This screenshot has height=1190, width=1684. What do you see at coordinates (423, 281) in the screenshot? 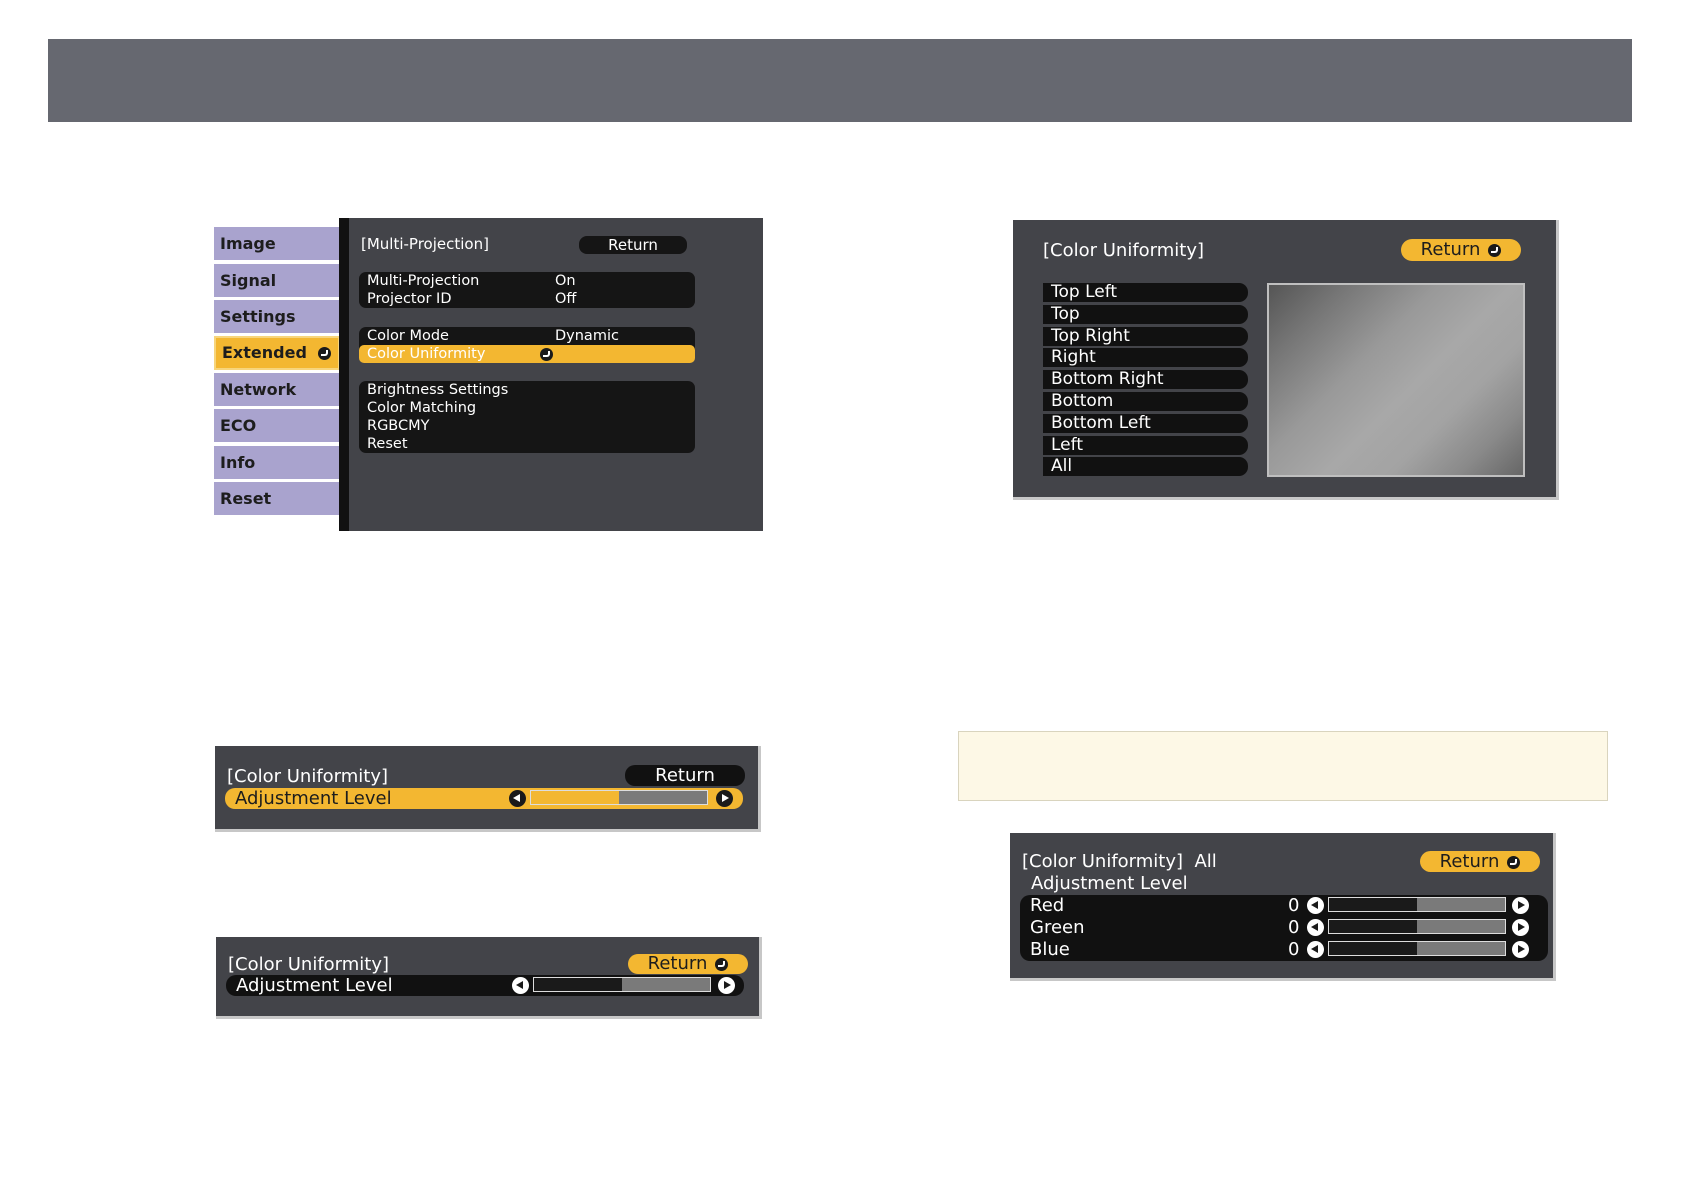
I see `menu-item-label: Multi-Projection` at bounding box center [423, 281].